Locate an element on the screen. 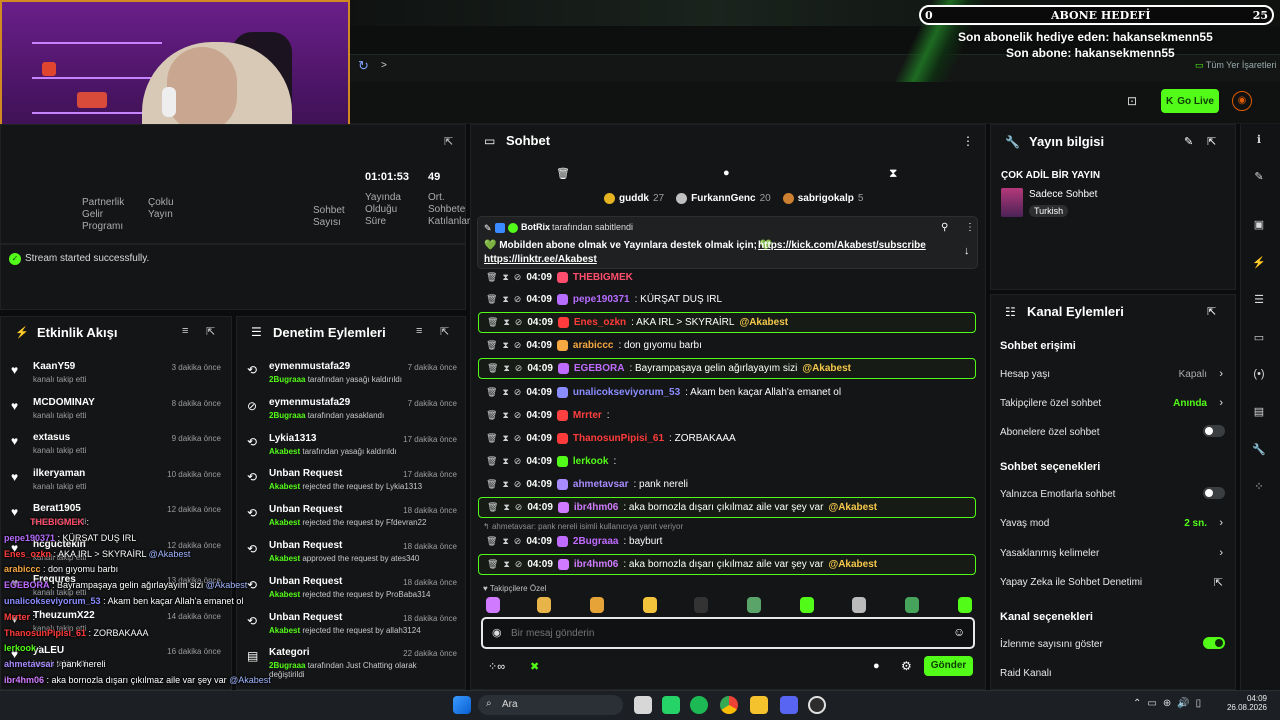 This screenshot has width=1280, height=720. pinned-link-linktree: https://linktr.ee/Akabest is located at coordinates (540, 259).